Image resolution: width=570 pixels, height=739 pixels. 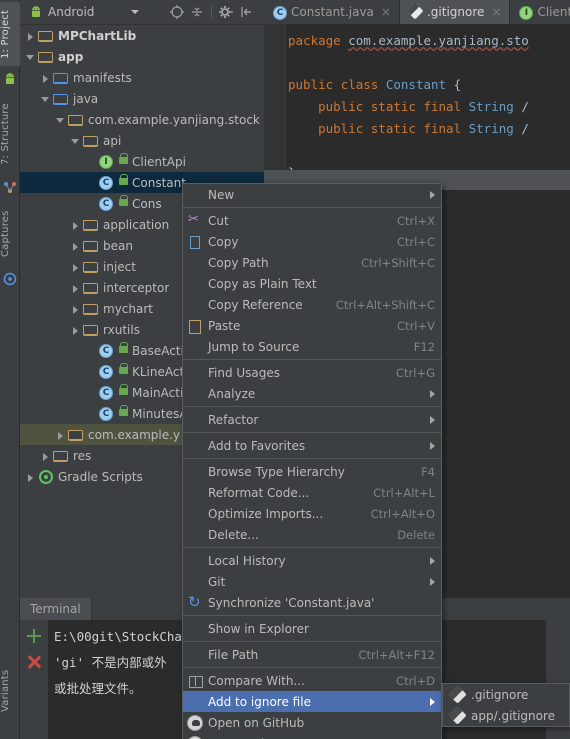 I want to click on context-menu-item: Add to Favorites, so click(x=312, y=445).